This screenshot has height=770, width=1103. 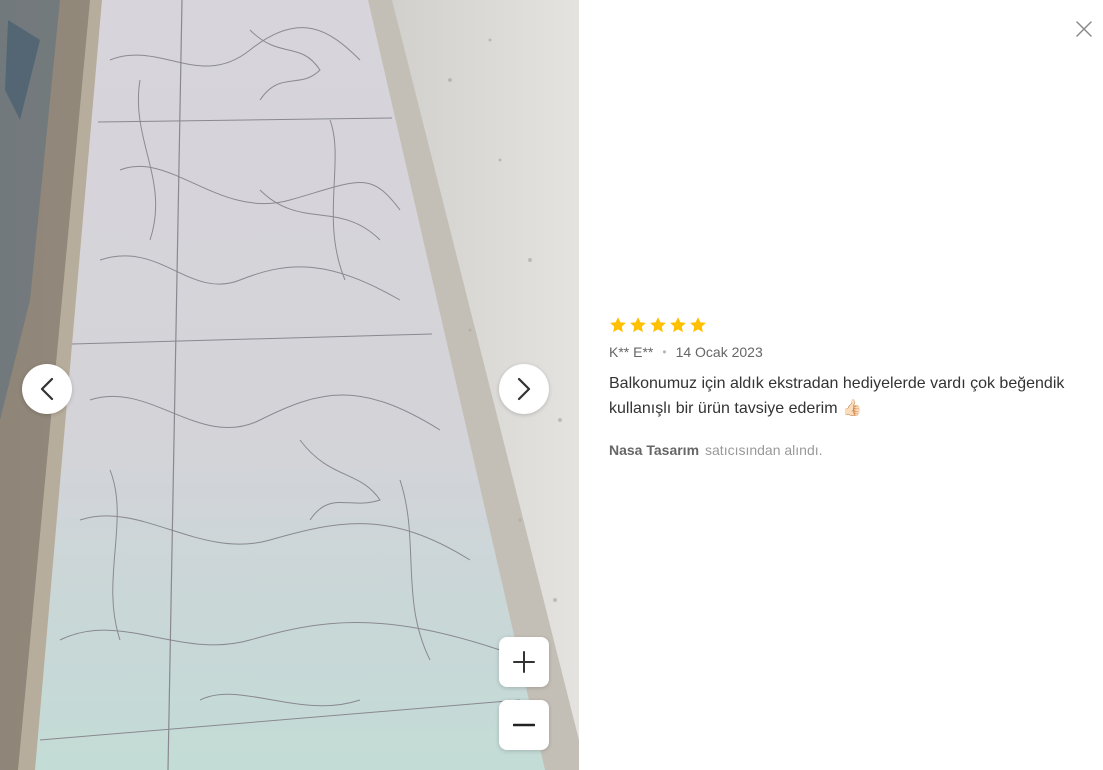 I want to click on review-meta: K** E** • 14 Ocak 2023, so click(x=849, y=352).